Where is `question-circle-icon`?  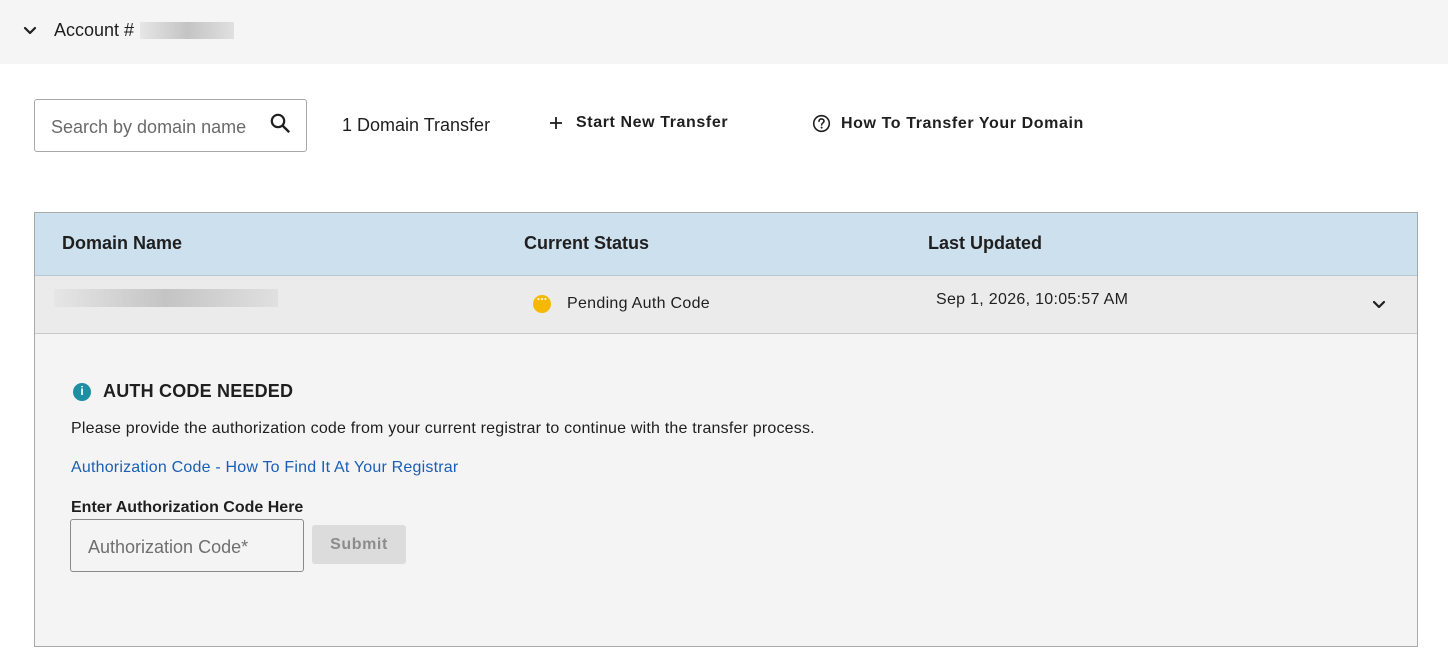 question-circle-icon is located at coordinates (821, 123).